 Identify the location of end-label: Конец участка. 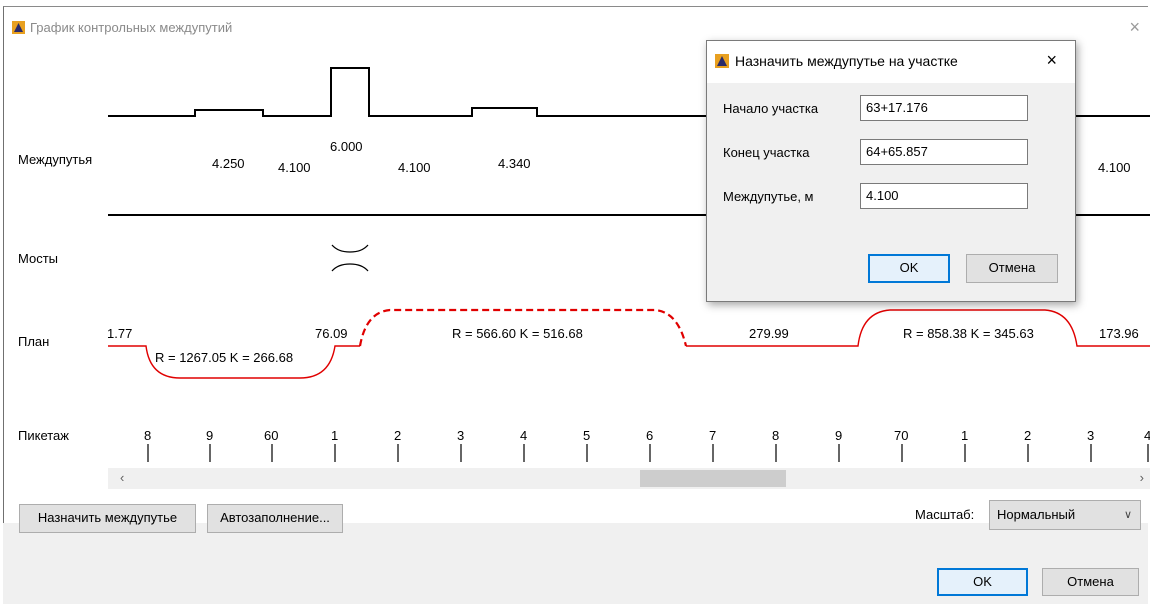
(766, 152).